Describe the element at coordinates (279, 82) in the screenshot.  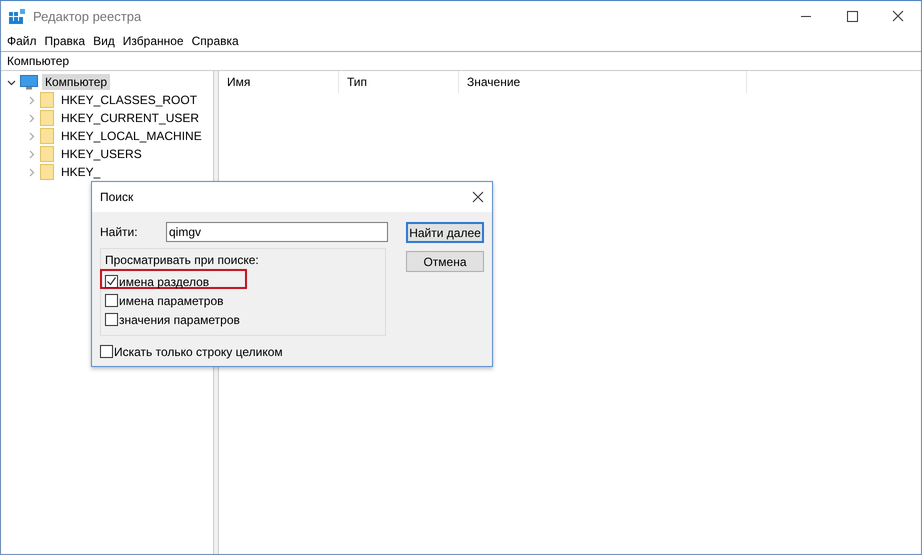
I see `column-header: Имя` at that location.